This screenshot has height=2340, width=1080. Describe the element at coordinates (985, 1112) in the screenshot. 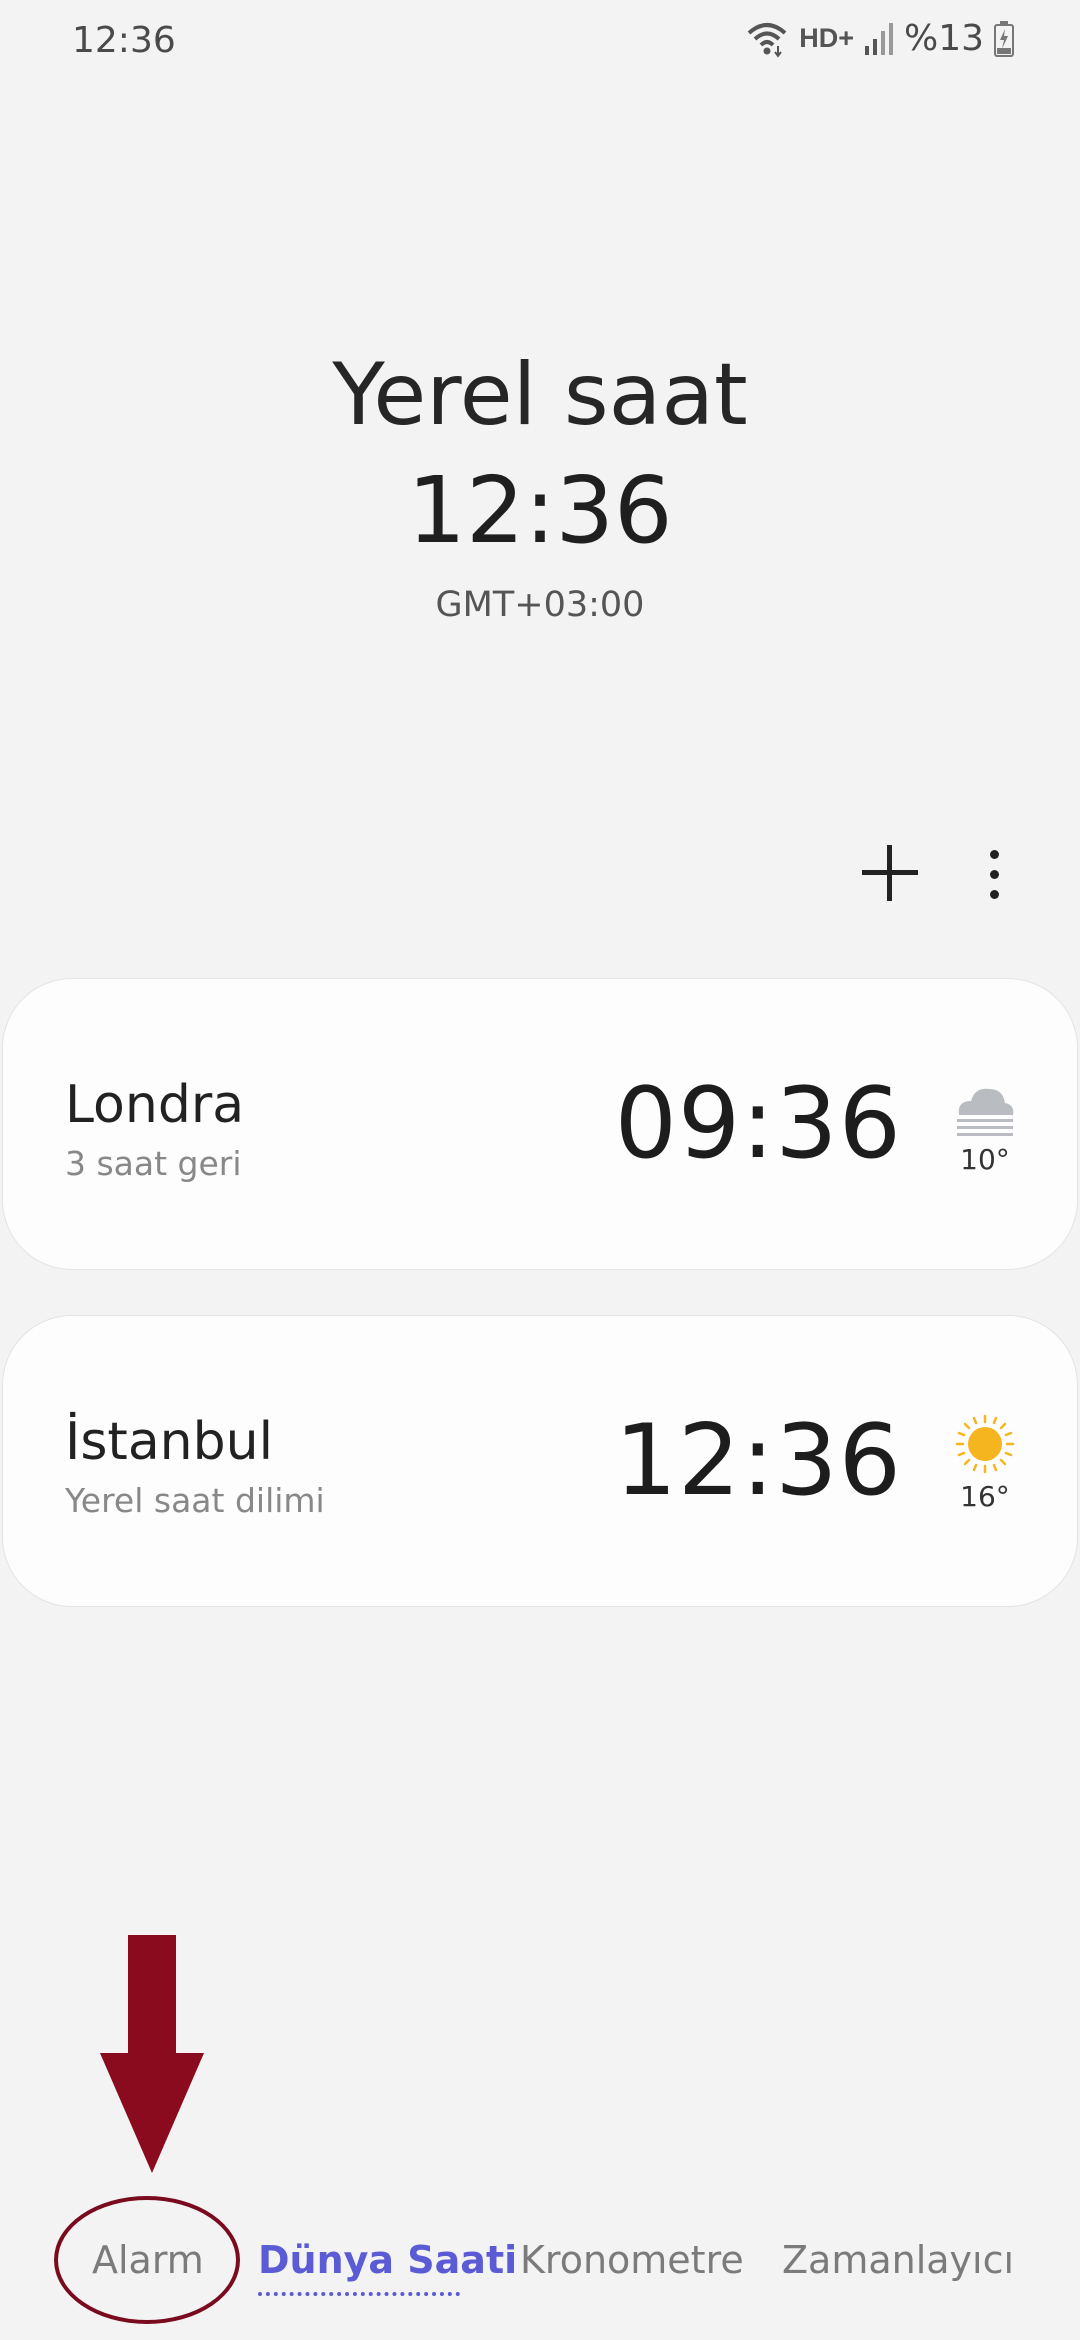

I see `fog-cloud-icon` at that location.